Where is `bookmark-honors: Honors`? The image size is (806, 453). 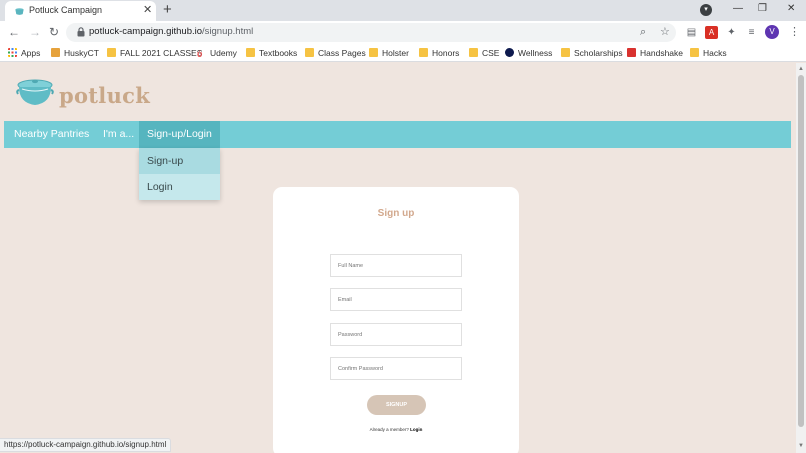
bookmark-honors: Honors is located at coordinates (439, 53).